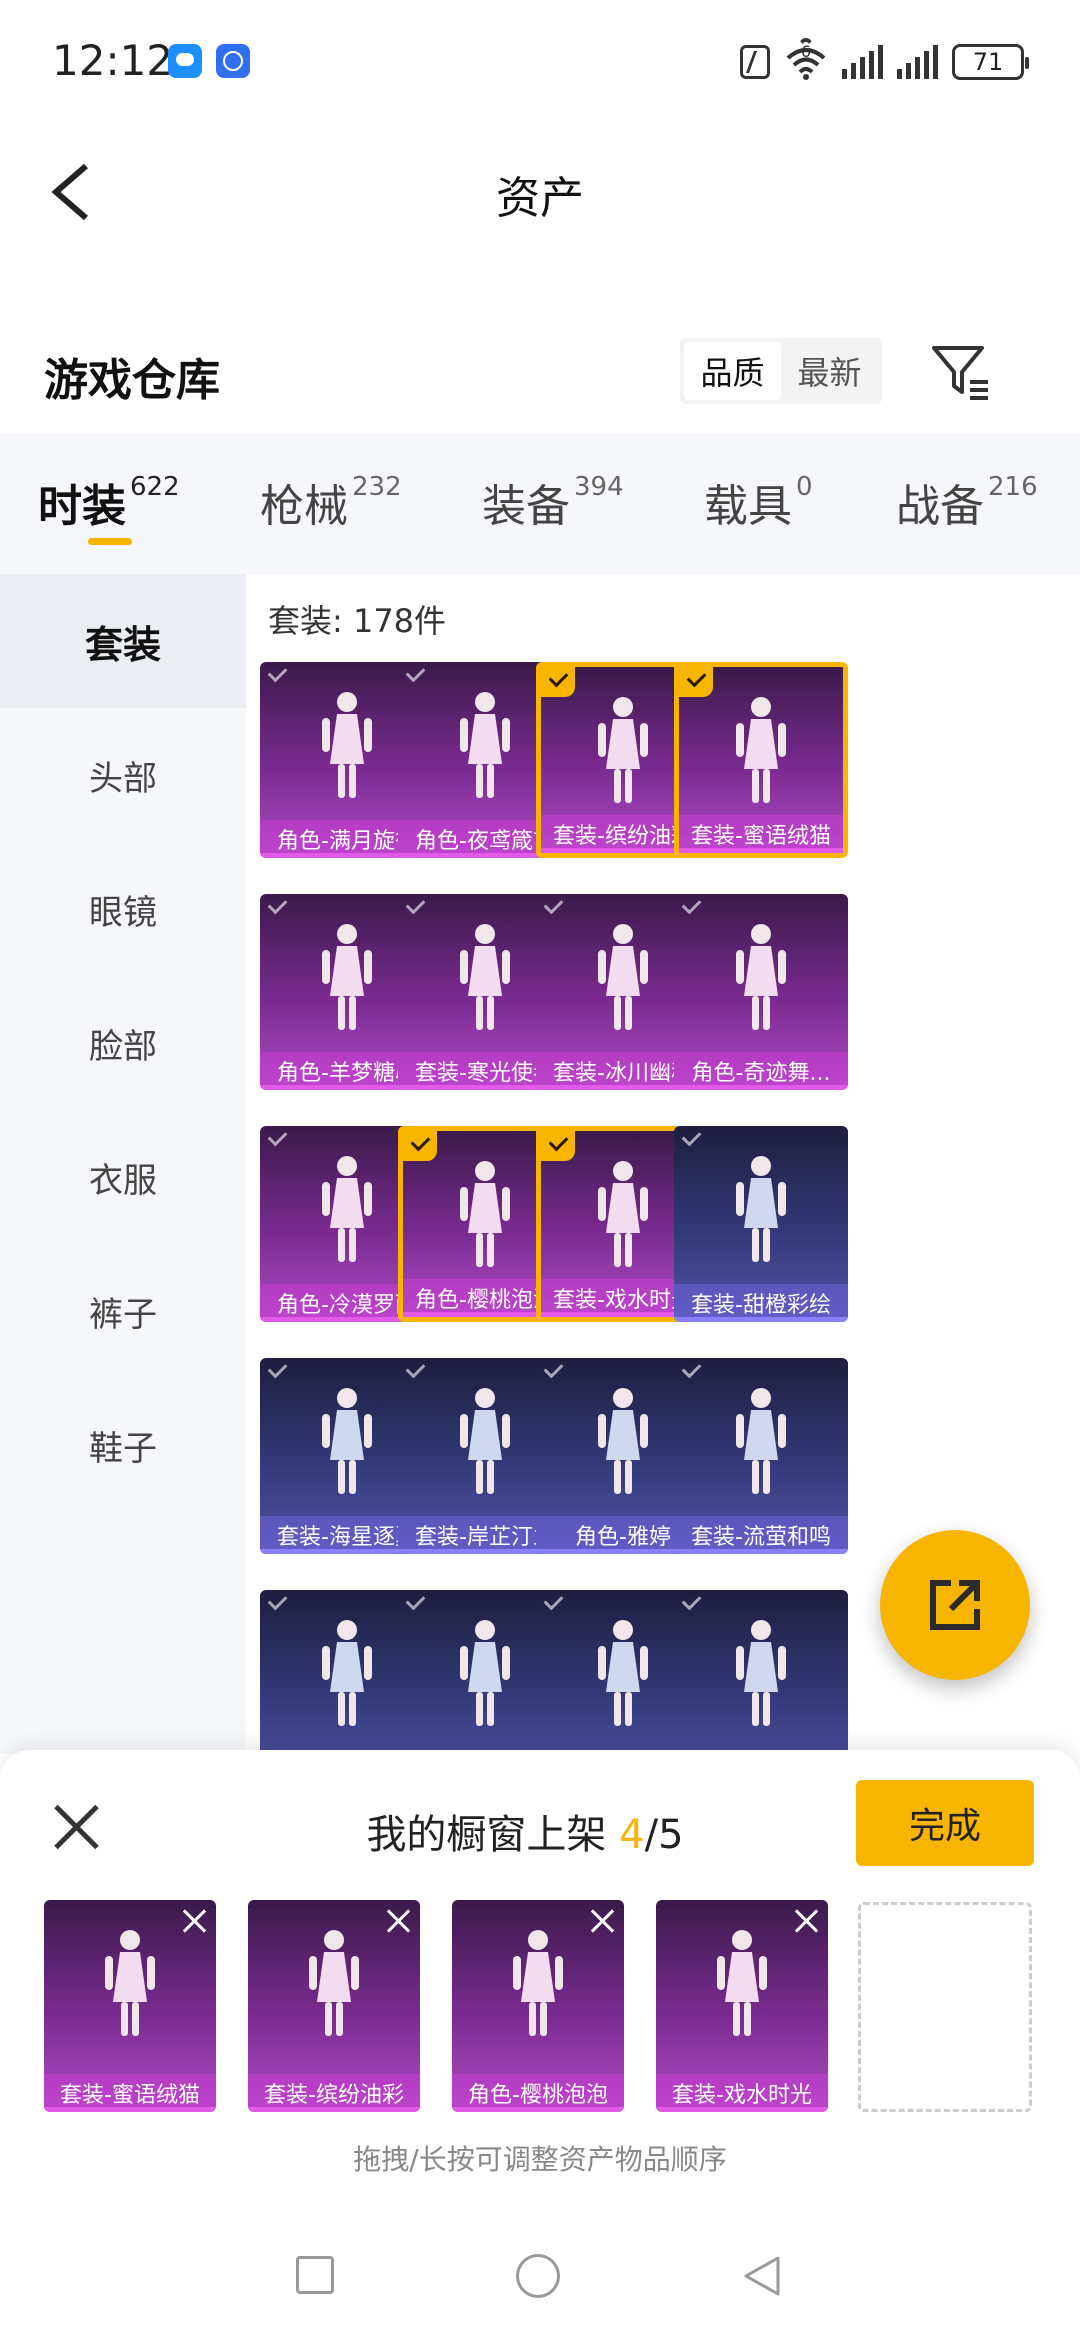  I want to click on sidebar-item-glasses: 眼镜, so click(123, 909).